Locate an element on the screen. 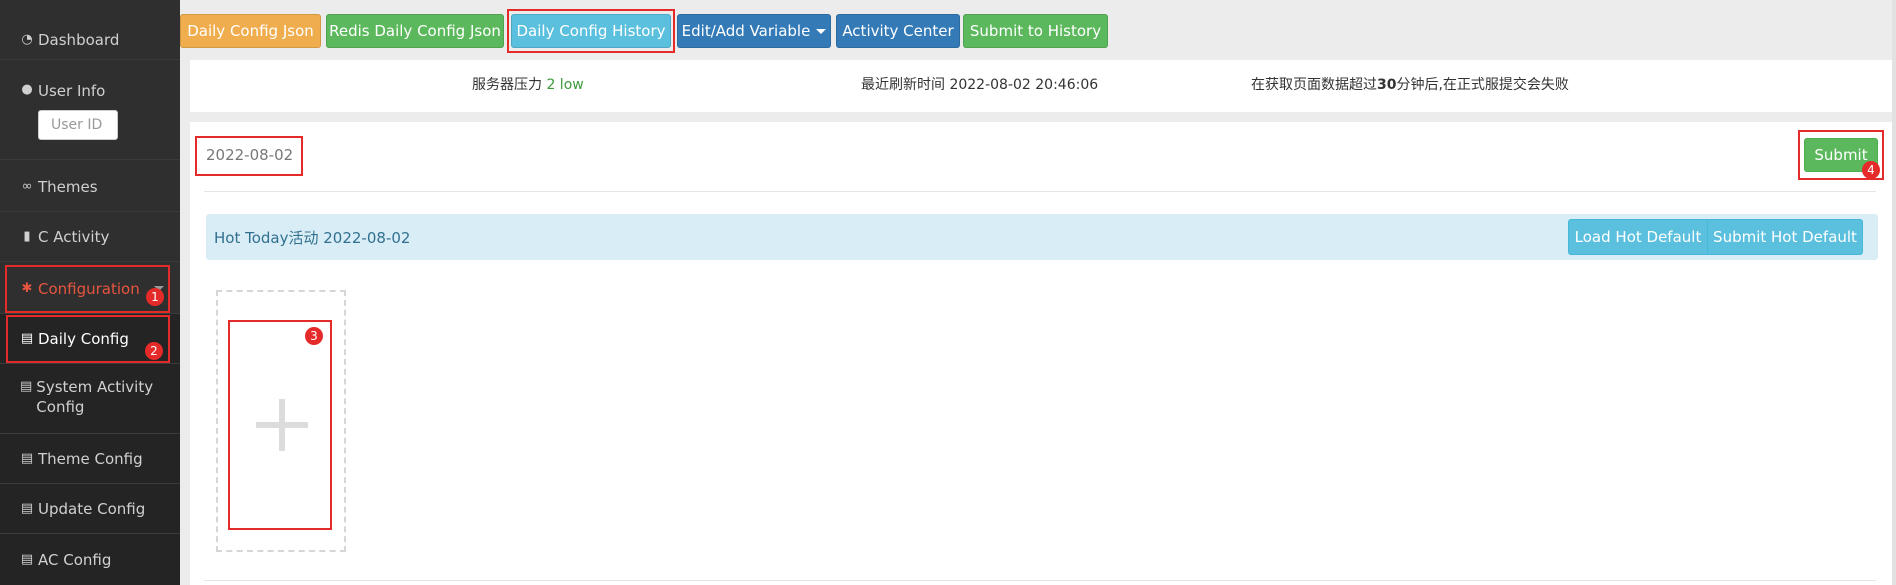 This screenshot has width=1896, height=585. annotation-box-date is located at coordinates (249, 156).